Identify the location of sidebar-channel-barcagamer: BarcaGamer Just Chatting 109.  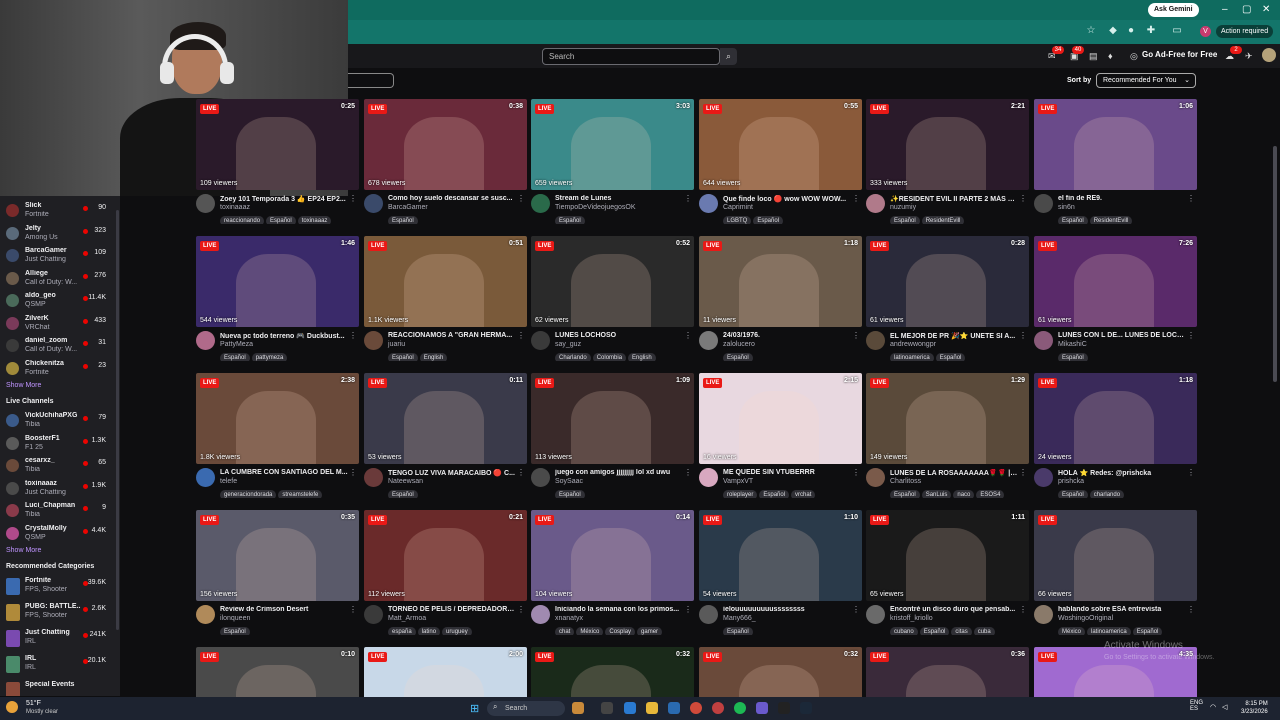
(60, 256).